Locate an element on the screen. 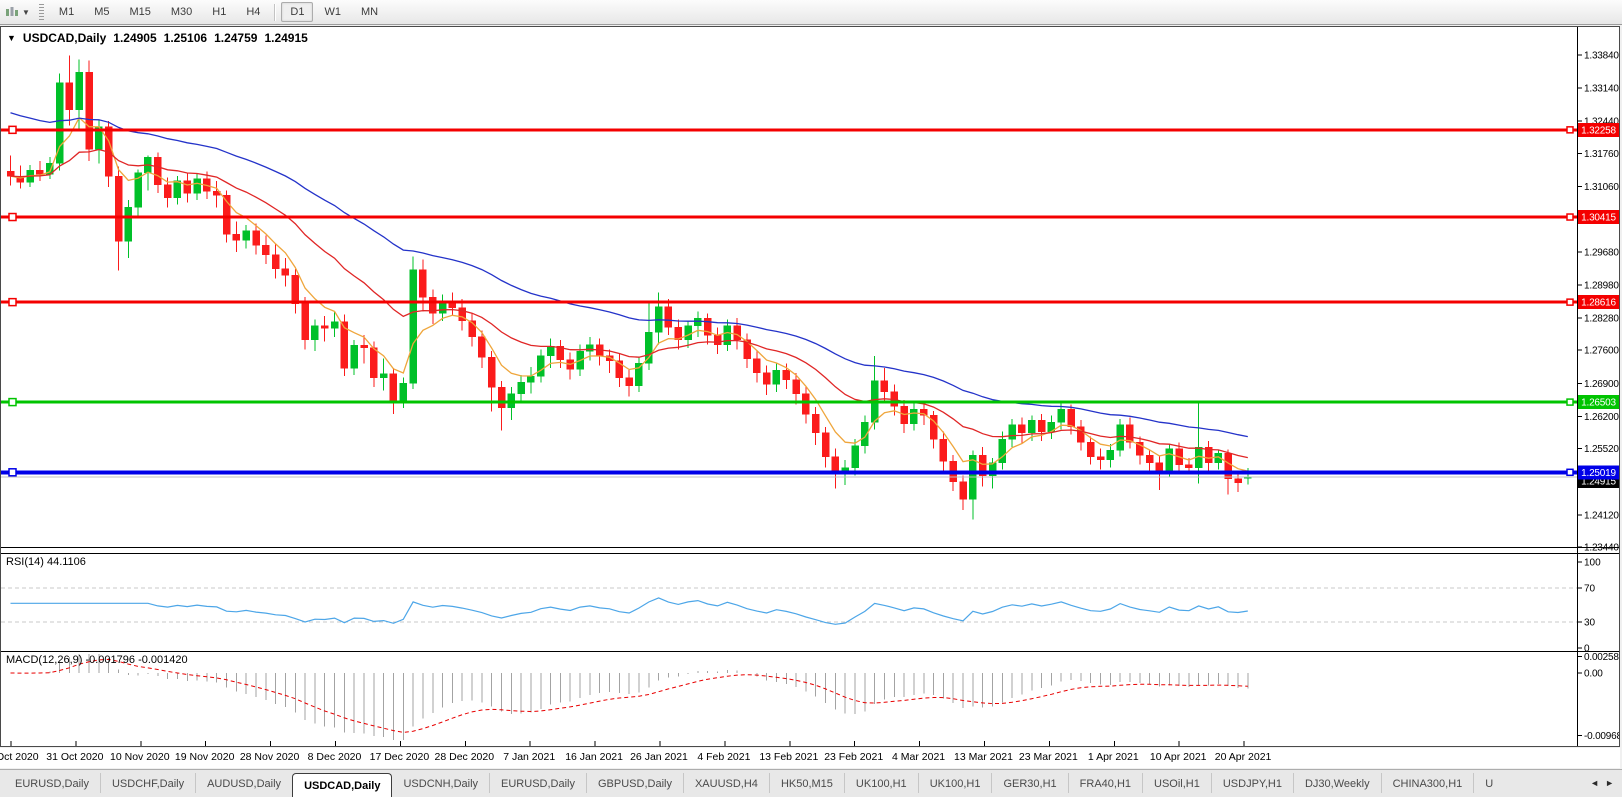 The image size is (1622, 797). timeframe-m30-button: M30 is located at coordinates (181, 12).